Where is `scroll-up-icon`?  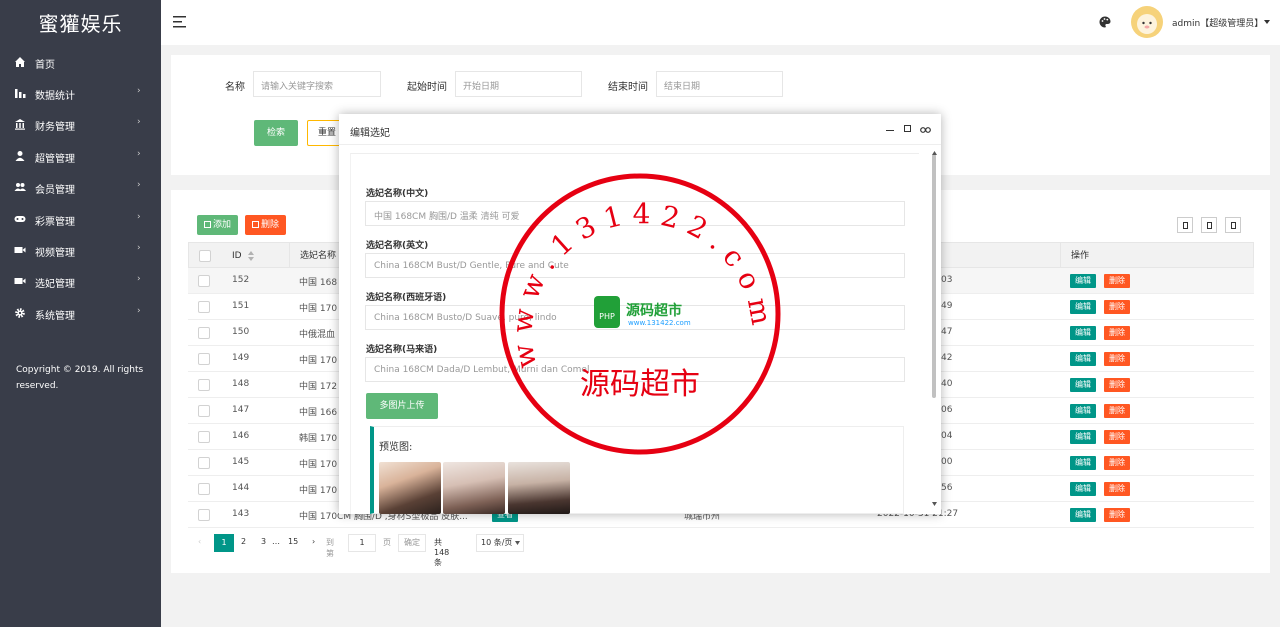 scroll-up-icon is located at coordinates (934, 153).